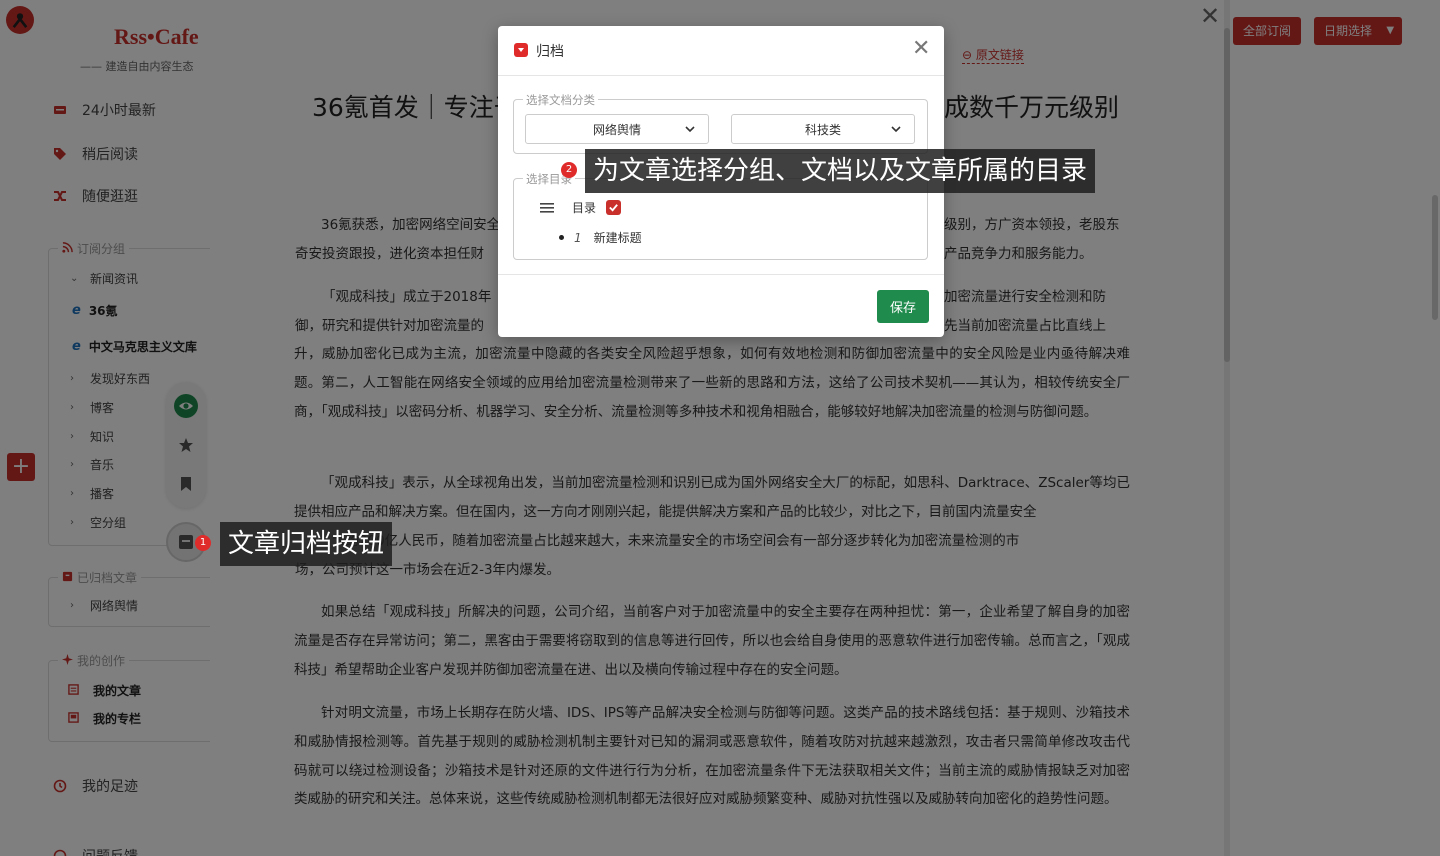  Describe the element at coordinates (903, 306) in the screenshot. I see `save-button: 保存` at that location.